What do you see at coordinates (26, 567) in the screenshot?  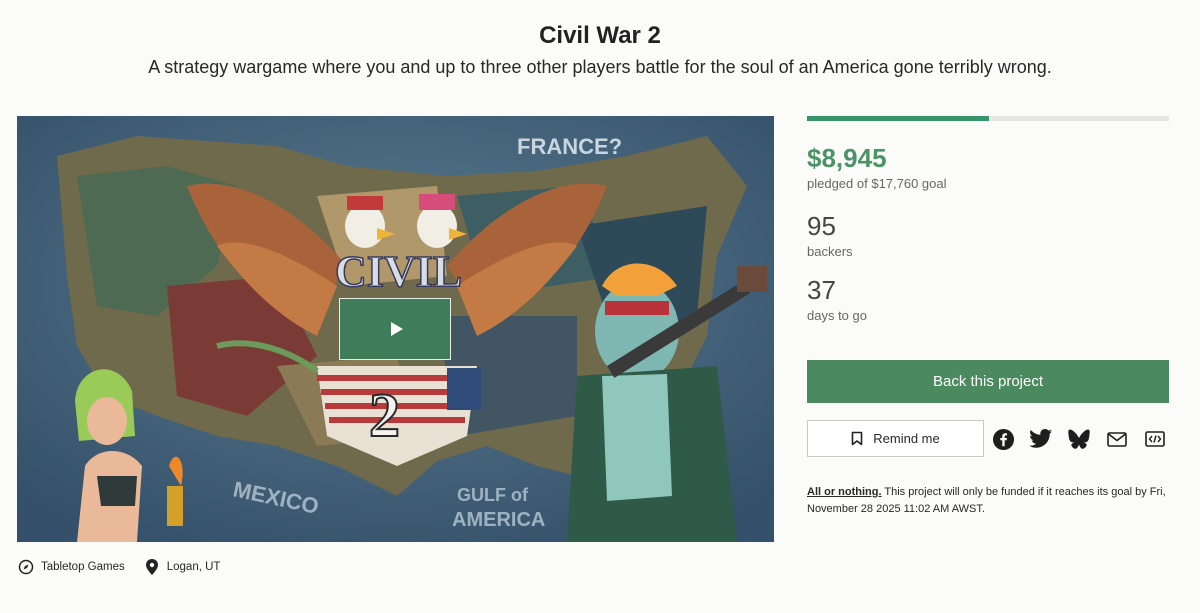 I see `compass-icon` at bounding box center [26, 567].